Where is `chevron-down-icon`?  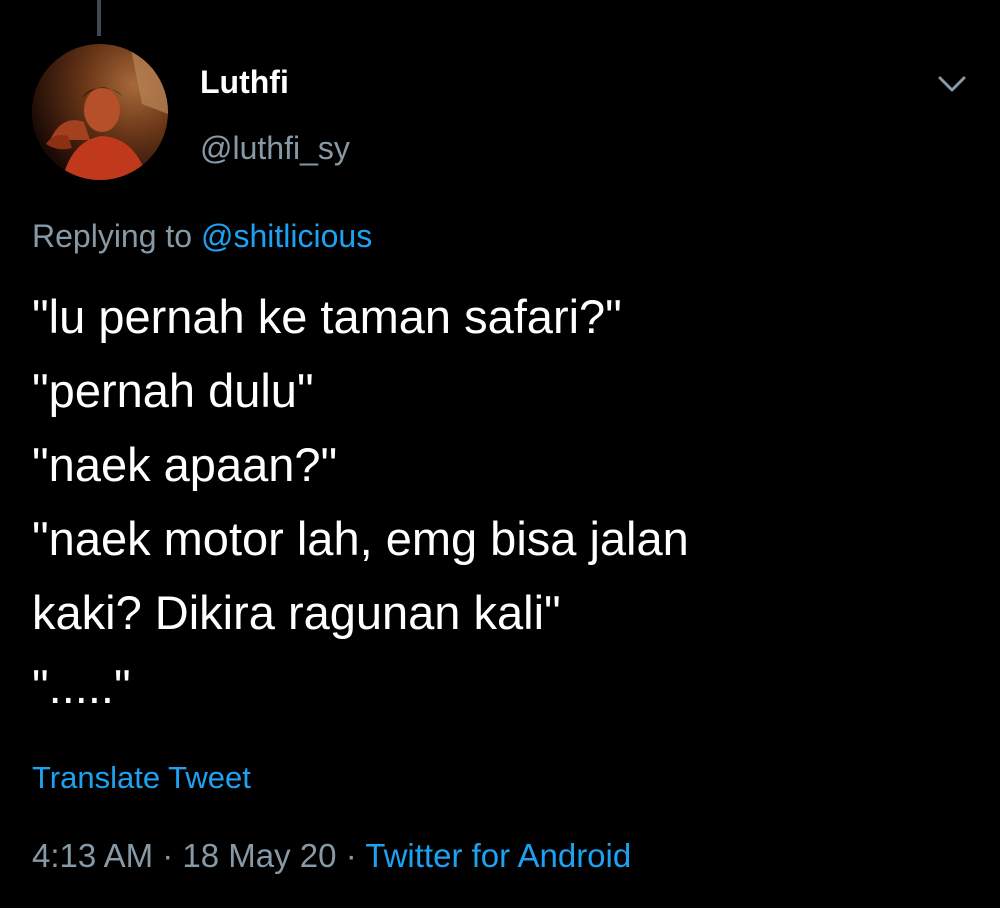
chevron-down-icon is located at coordinates (952, 84).